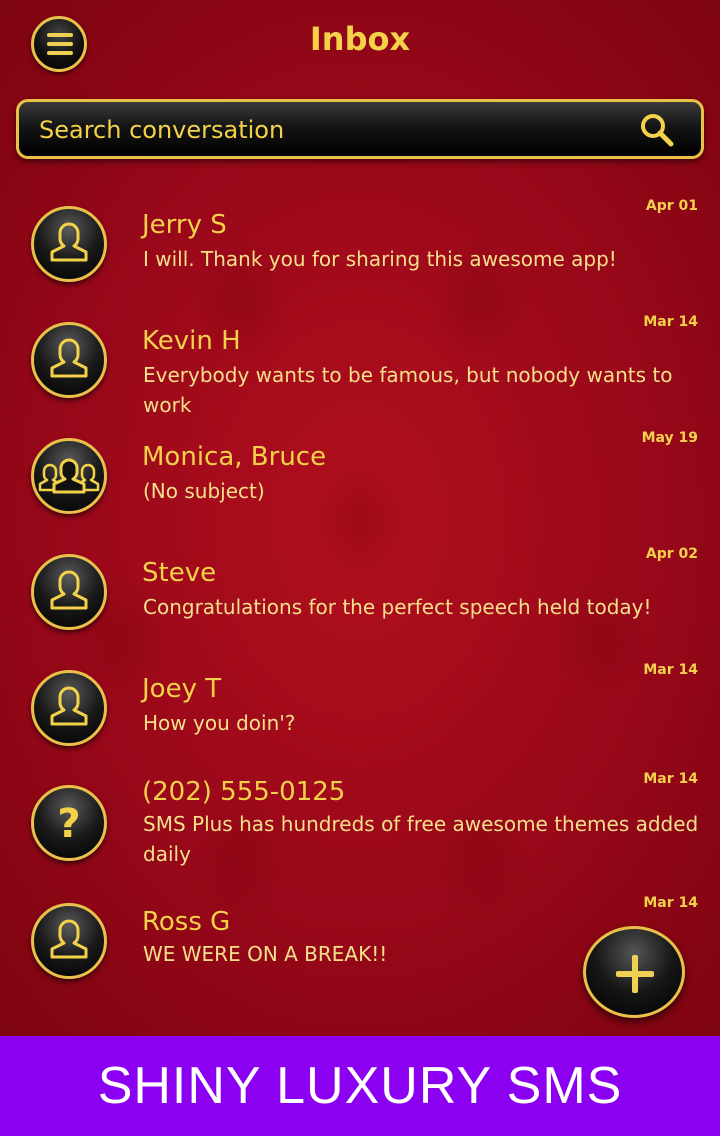  Describe the element at coordinates (204, 491) in the screenshot. I see `message-snippet: (No subject)` at that location.